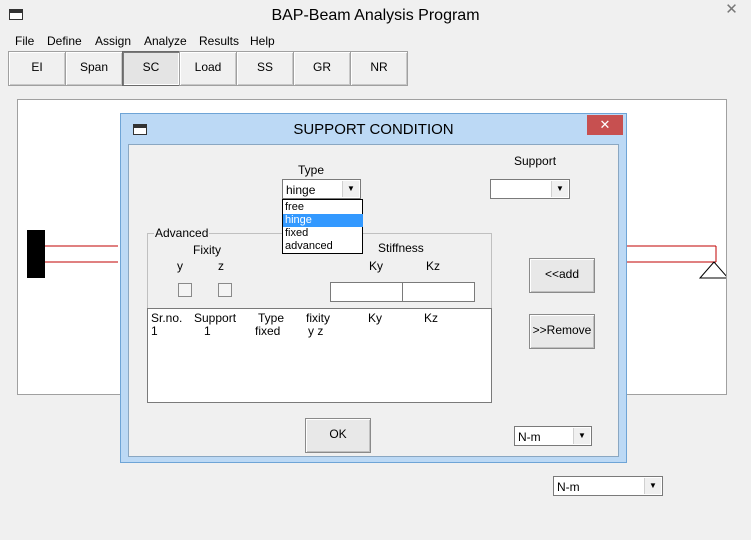 This screenshot has height=540, width=751. What do you see at coordinates (64, 41) in the screenshot?
I see `menu-define: Define` at bounding box center [64, 41].